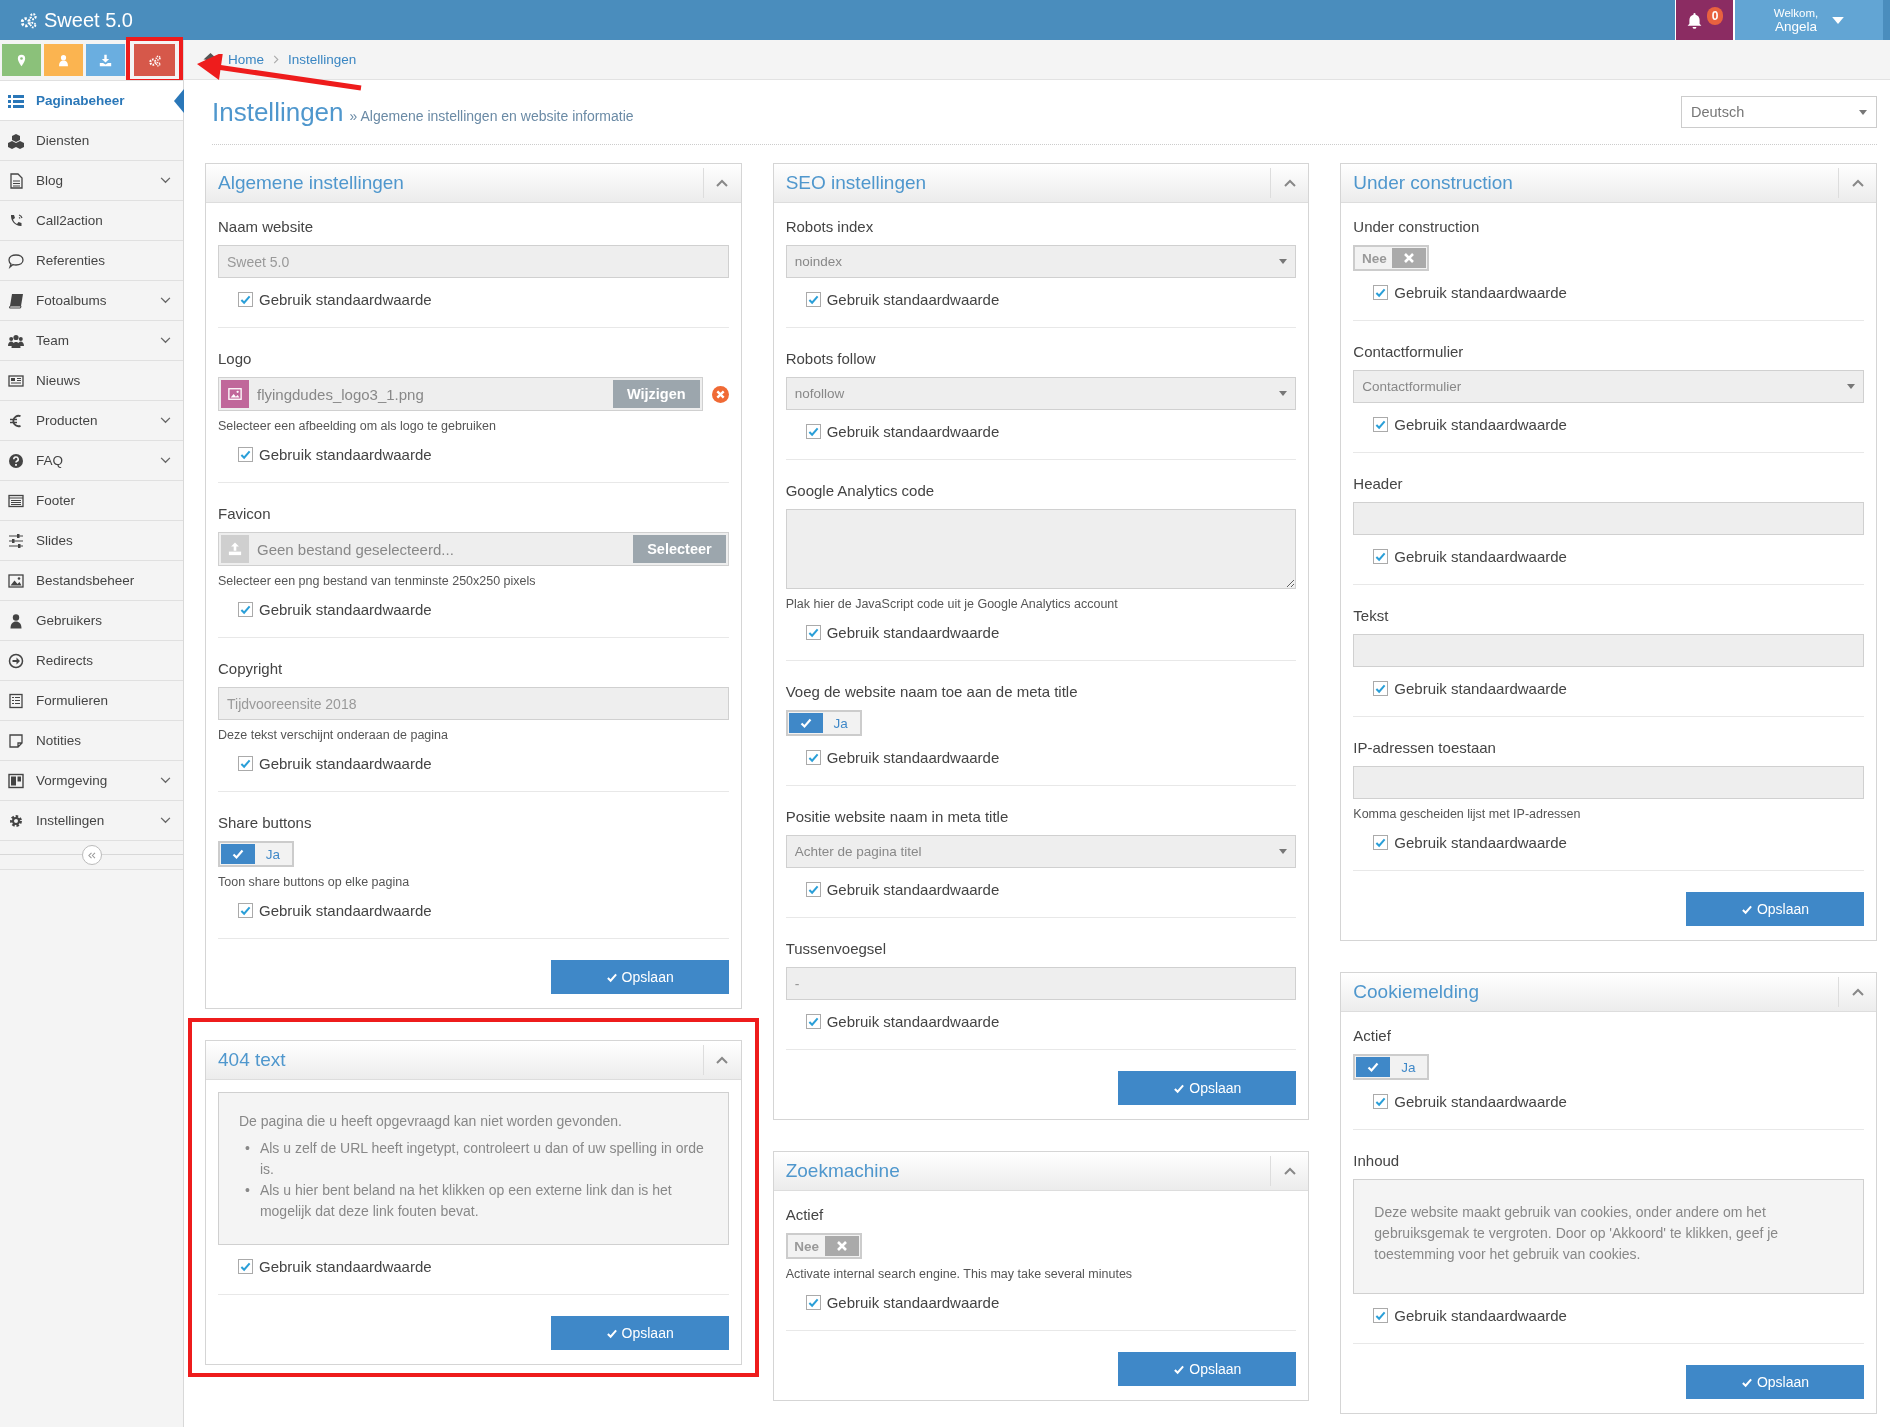  What do you see at coordinates (91, 100) in the screenshot?
I see `sidebar-item: Paginabeheer` at bounding box center [91, 100].